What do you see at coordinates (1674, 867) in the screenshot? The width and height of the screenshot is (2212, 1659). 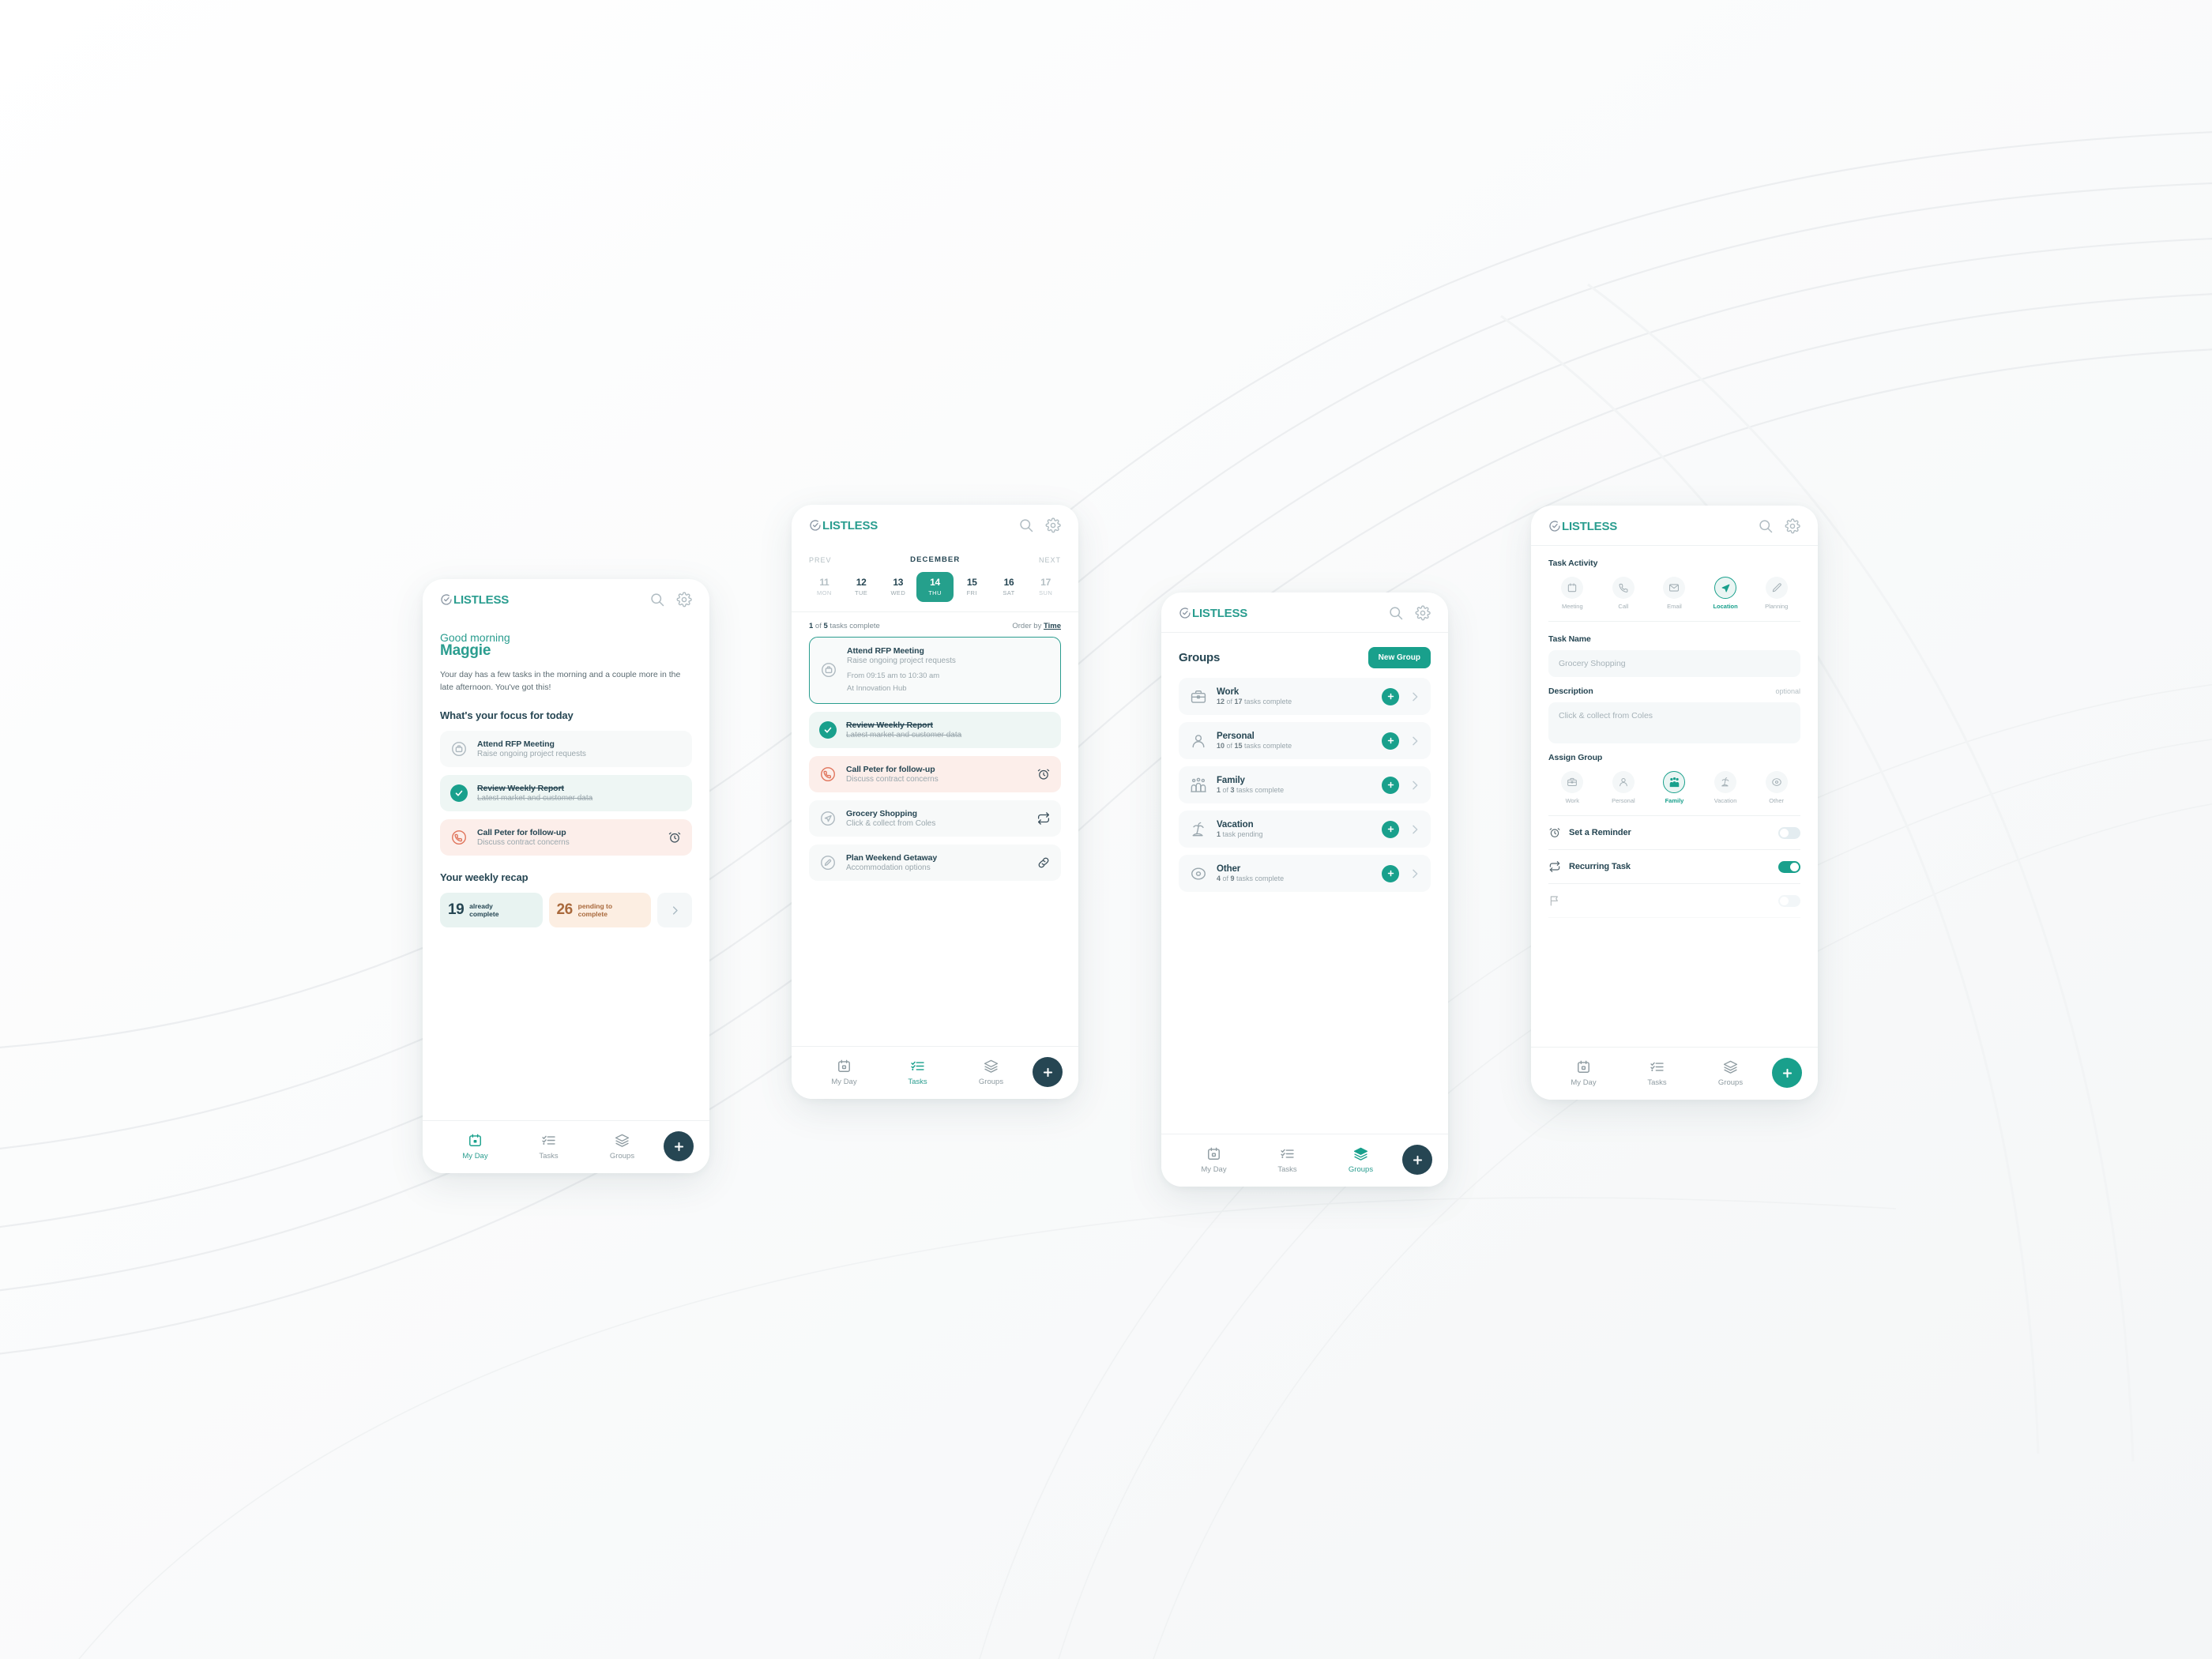 I see `toggle-recurring-task-row: Recurring Task` at bounding box center [1674, 867].